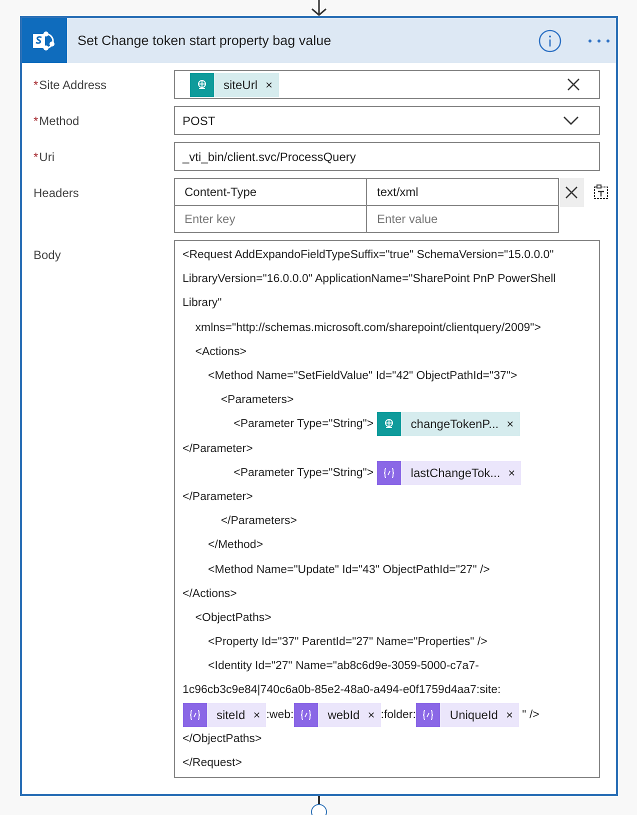 The image size is (637, 815). I want to click on code-text: :folder:, so click(398, 714).